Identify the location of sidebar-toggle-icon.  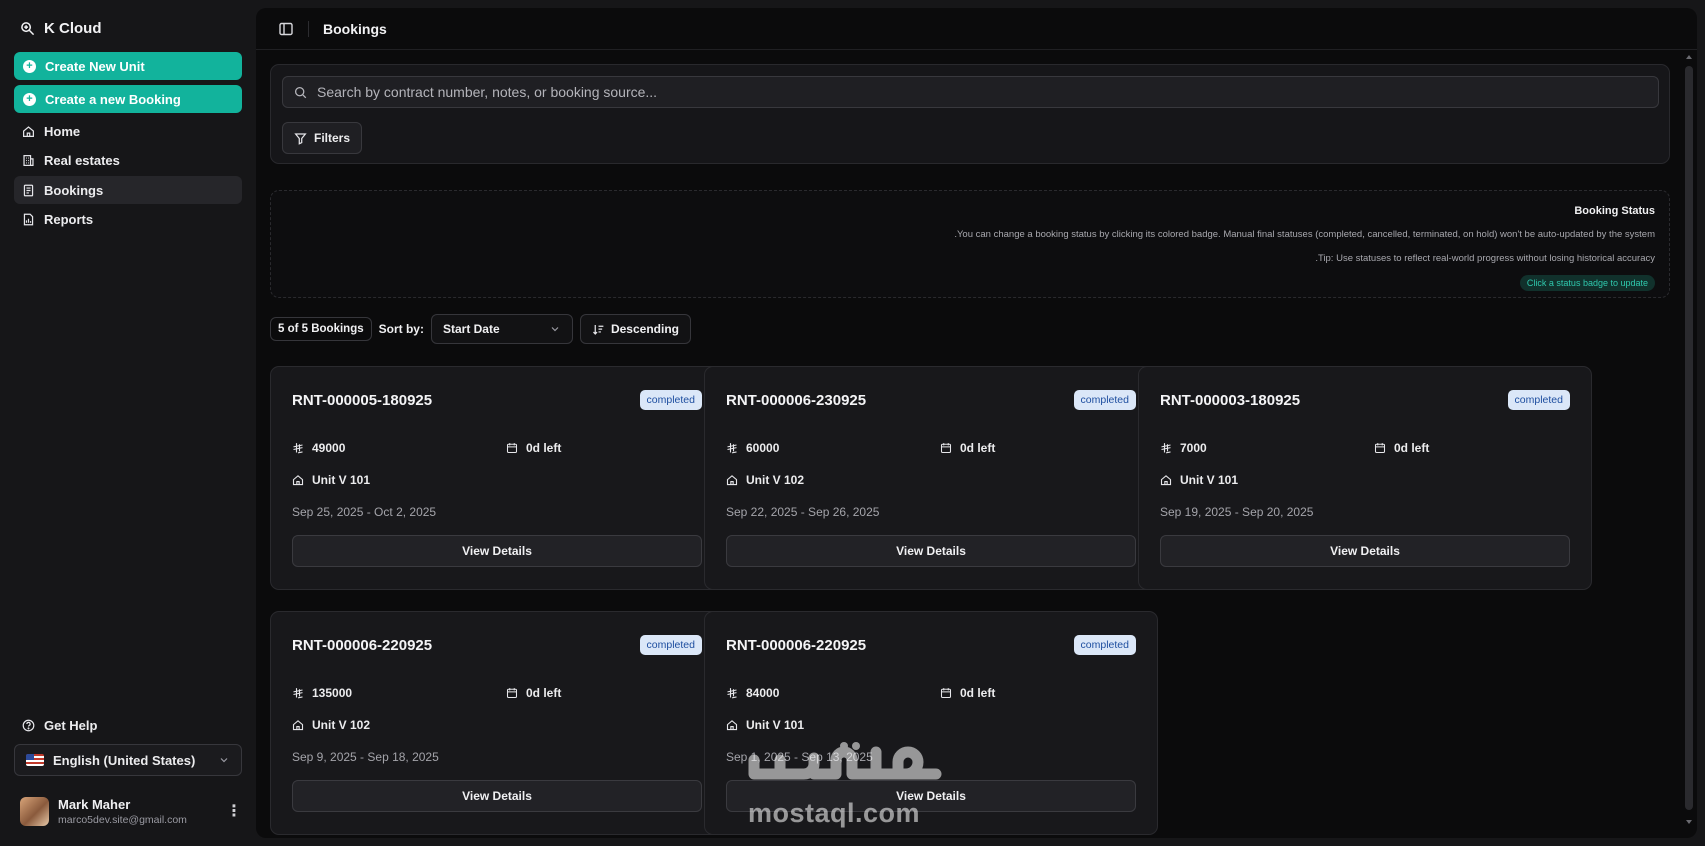
(286, 29).